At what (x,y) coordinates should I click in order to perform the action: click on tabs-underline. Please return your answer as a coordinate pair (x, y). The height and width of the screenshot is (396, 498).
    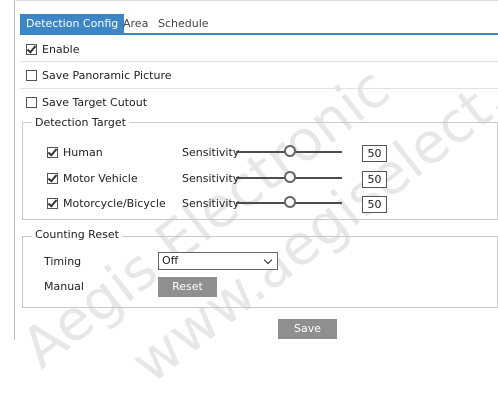
    Looking at the image, I should click on (259, 34).